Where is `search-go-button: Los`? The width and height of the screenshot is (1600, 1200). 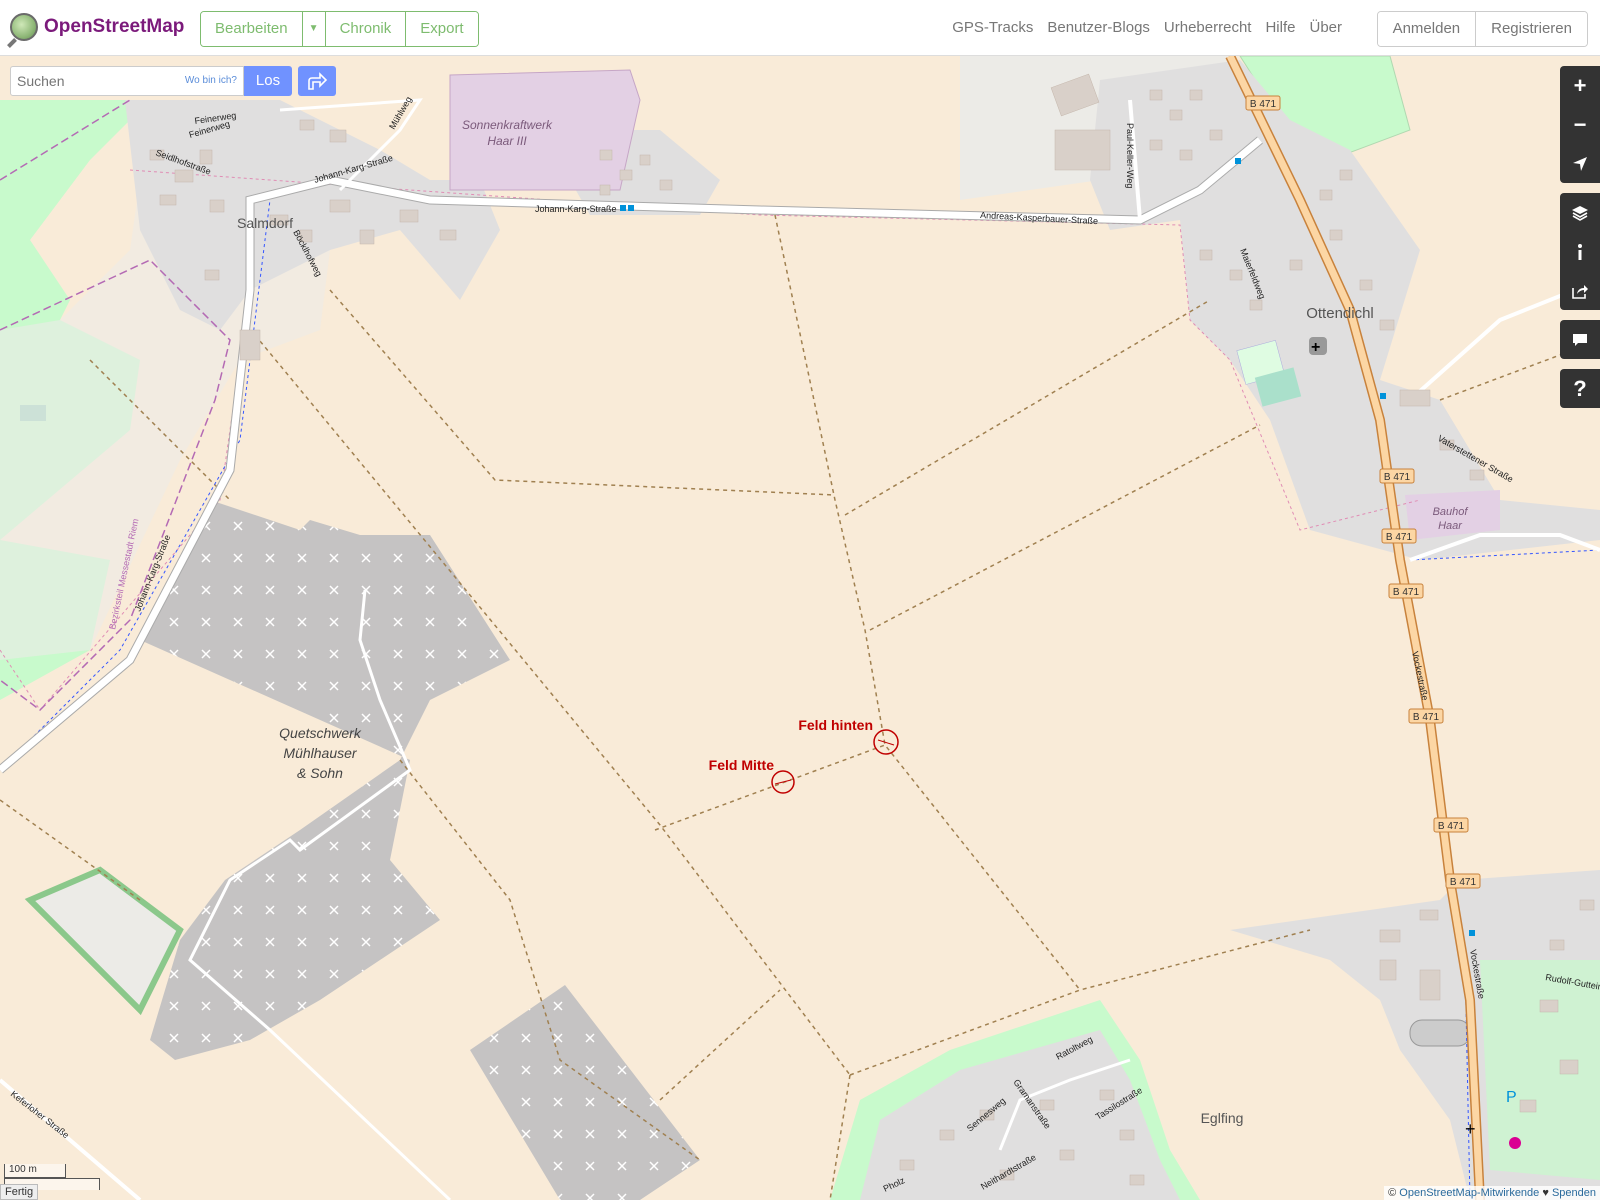
search-go-button: Los is located at coordinates (268, 81).